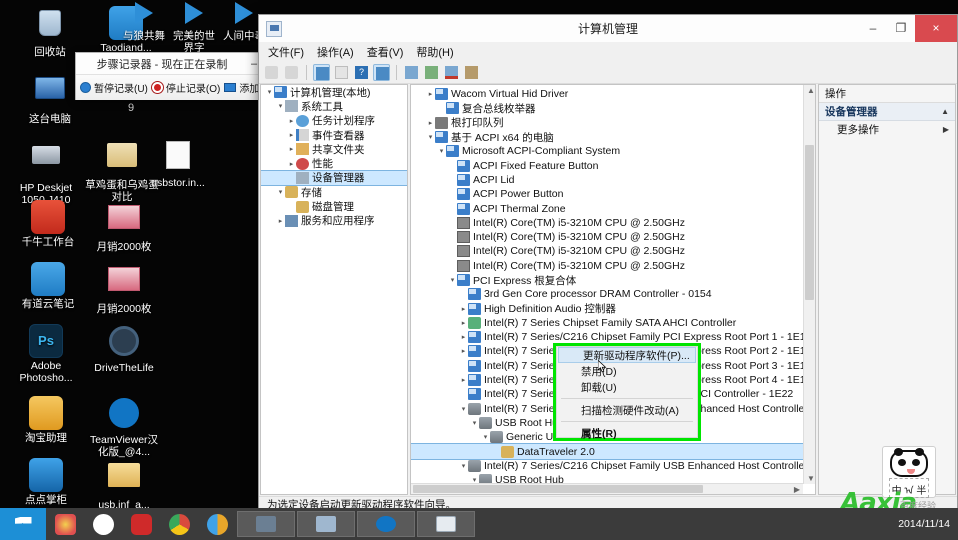  Describe the element at coordinates (613, 180) in the screenshot. I see `tree-item: ACPI Lid` at that location.